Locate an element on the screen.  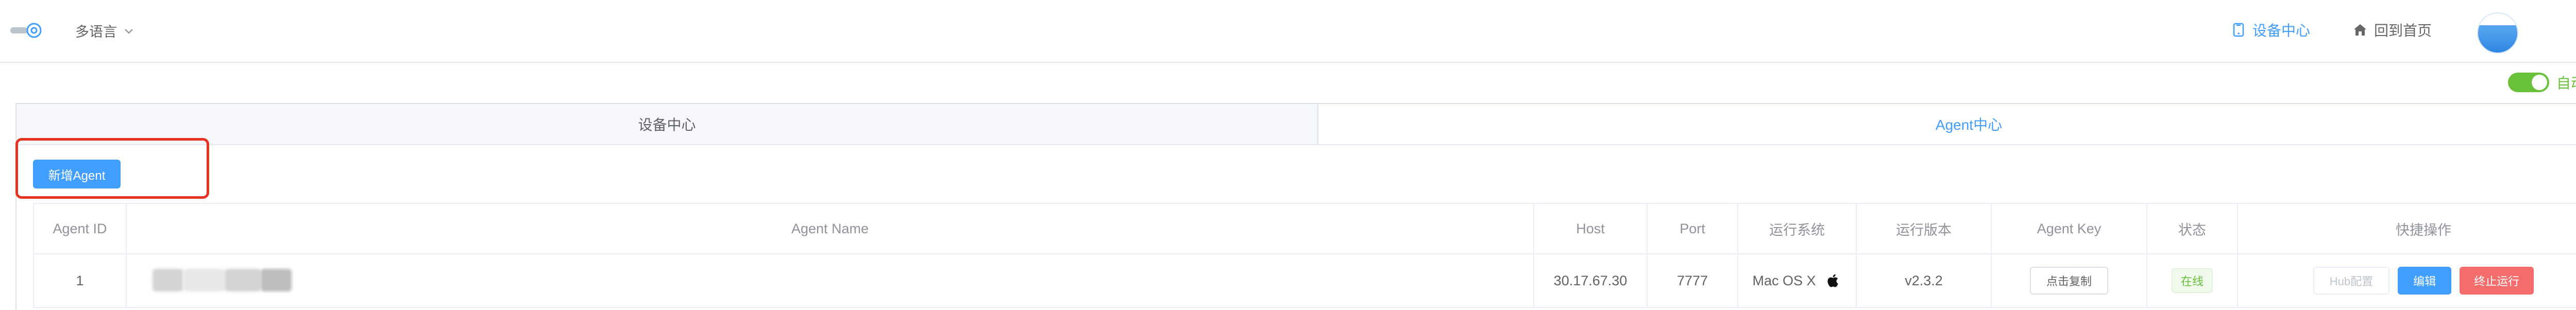
chevron-down-icon is located at coordinates (129, 31).